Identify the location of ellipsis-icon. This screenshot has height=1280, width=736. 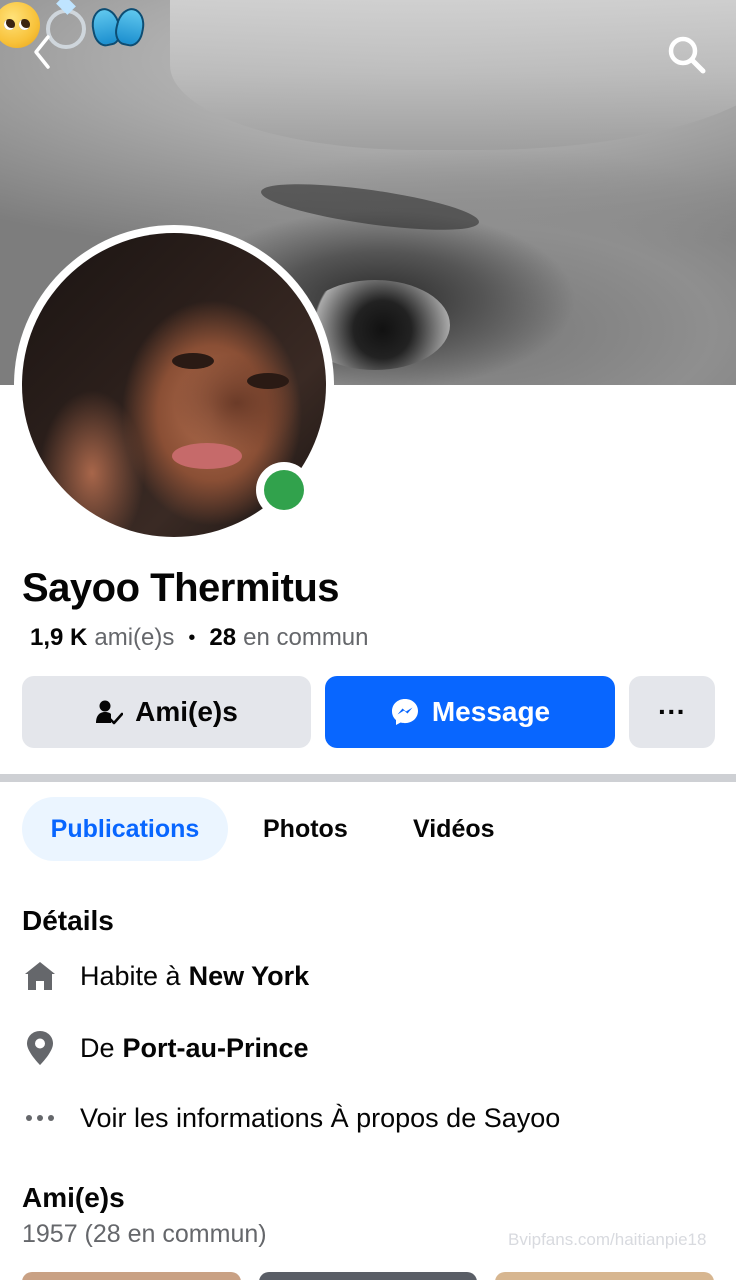
(40, 1118).